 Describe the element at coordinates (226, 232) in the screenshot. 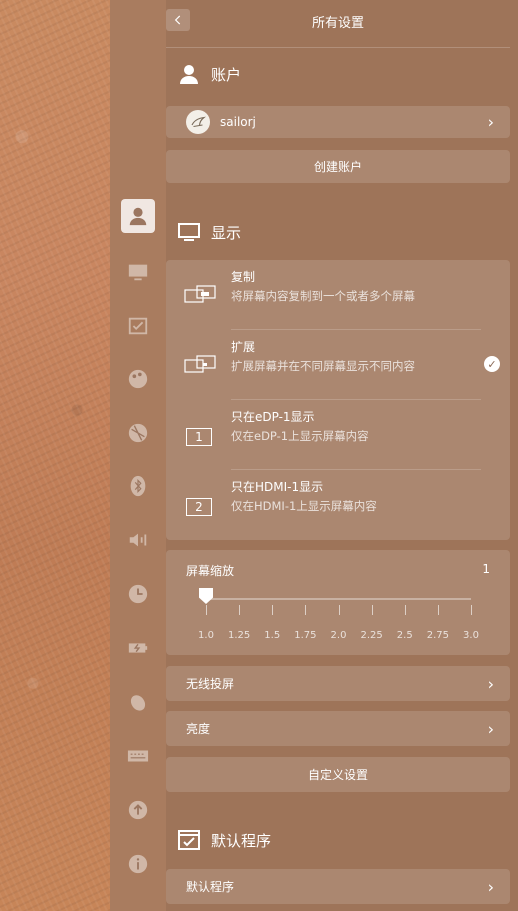

I see `display-section-label: 显示` at that location.